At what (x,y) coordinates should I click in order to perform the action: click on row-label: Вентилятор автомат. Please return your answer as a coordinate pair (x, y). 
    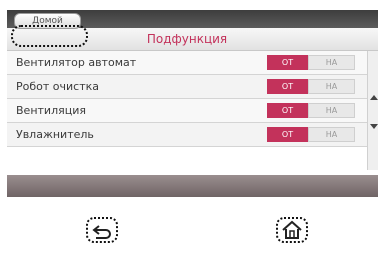
    Looking at the image, I should click on (76, 62).